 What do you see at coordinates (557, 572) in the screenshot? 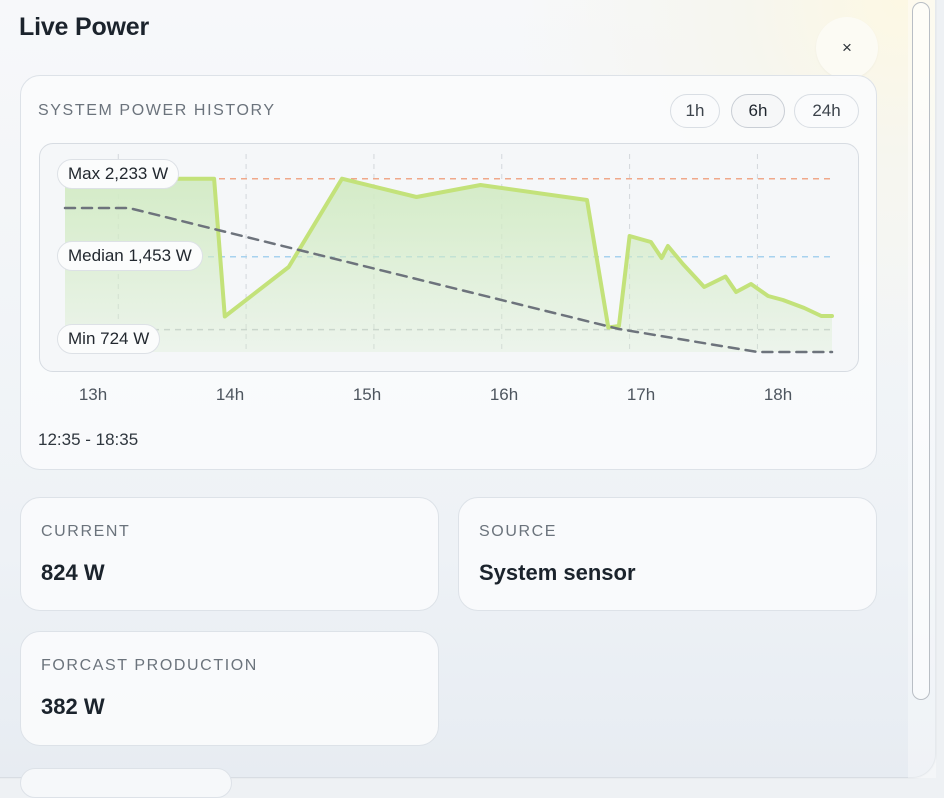
I see `source-value: System sensor` at bounding box center [557, 572].